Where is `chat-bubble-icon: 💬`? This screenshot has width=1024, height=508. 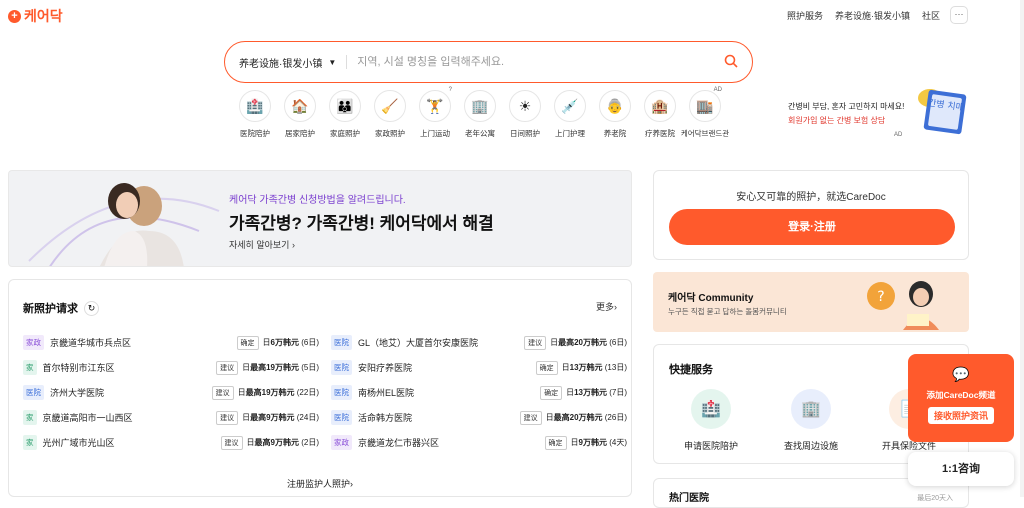 chat-bubble-icon: 💬 is located at coordinates (961, 374).